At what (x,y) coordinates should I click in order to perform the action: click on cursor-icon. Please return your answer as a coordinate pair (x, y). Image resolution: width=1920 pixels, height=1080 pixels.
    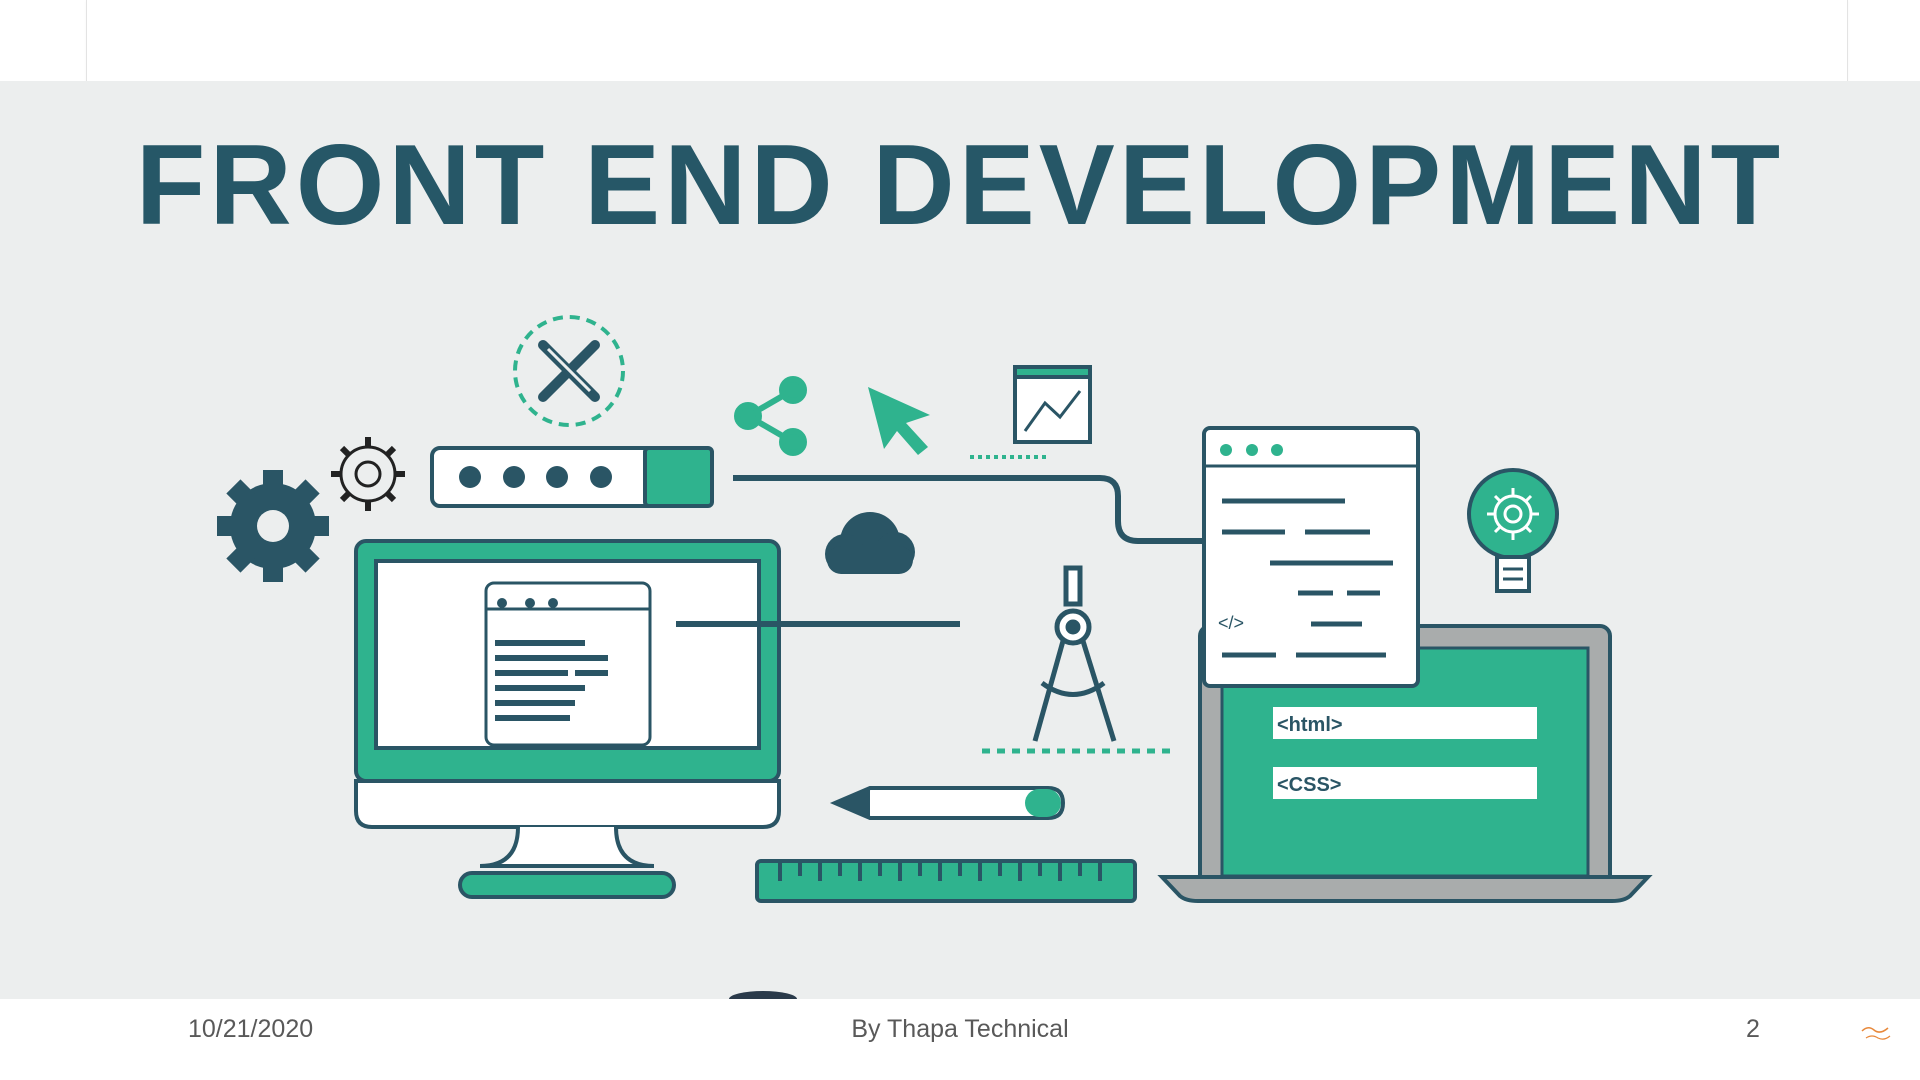
    Looking at the image, I should click on (899, 421).